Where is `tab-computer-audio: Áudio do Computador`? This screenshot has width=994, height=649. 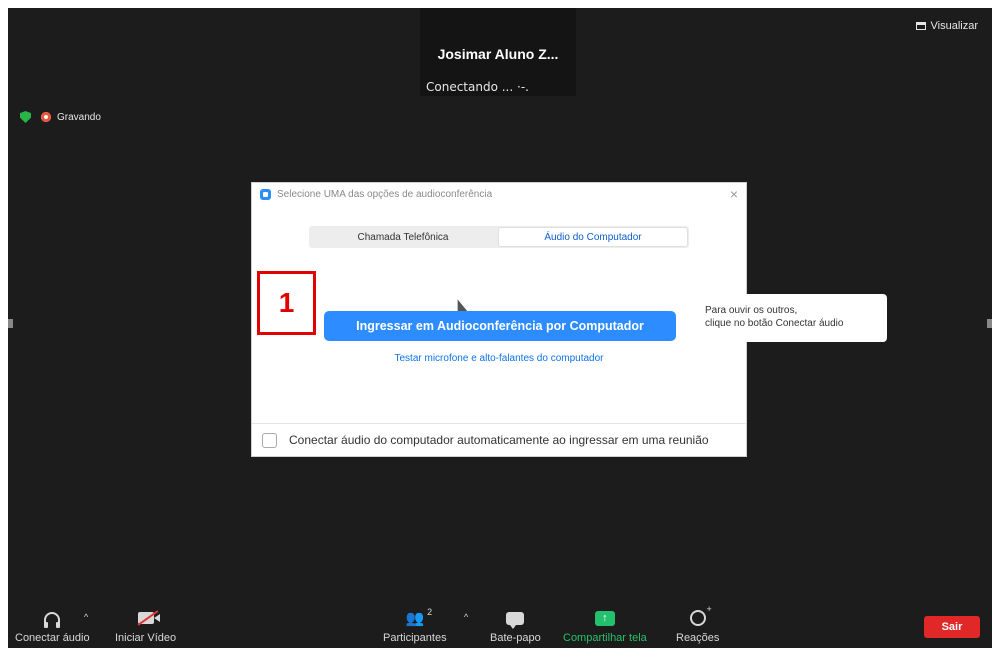
tab-computer-audio: Áudio do Computador is located at coordinates (593, 237).